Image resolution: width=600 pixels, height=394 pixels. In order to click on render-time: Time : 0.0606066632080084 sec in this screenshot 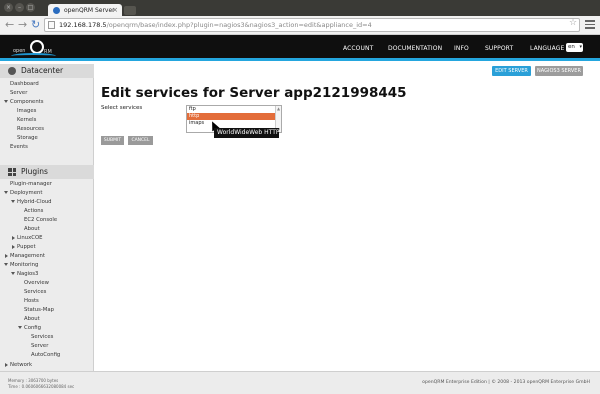, I will do `click(41, 386)`.